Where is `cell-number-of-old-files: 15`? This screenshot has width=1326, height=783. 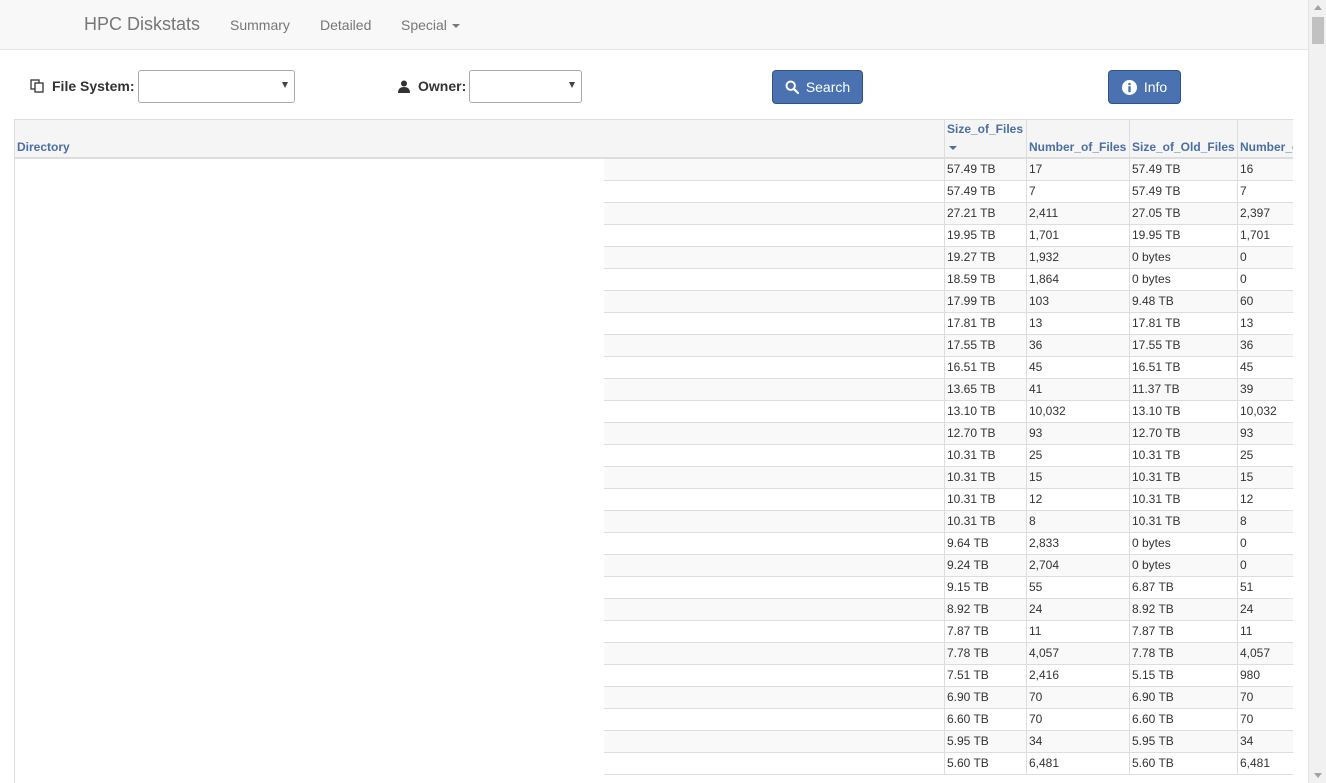
cell-number-of-old-files: 15 is located at coordinates (1247, 477).